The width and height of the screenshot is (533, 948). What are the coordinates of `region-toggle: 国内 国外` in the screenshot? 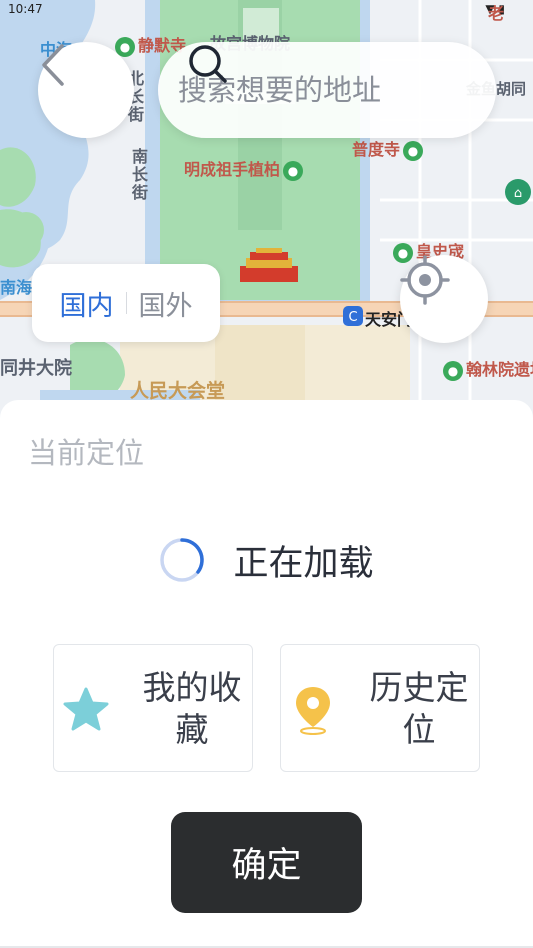 It's located at (126, 303).